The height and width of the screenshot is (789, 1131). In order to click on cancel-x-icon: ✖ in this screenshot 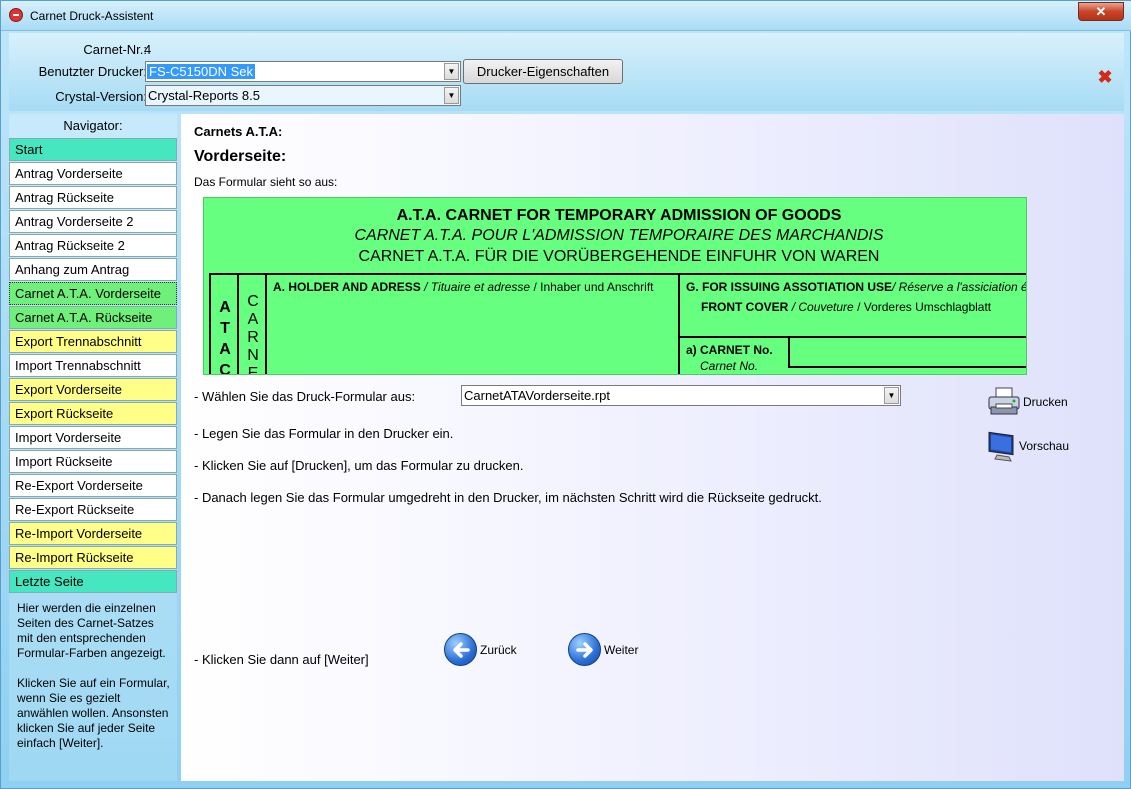, I will do `click(1105, 77)`.